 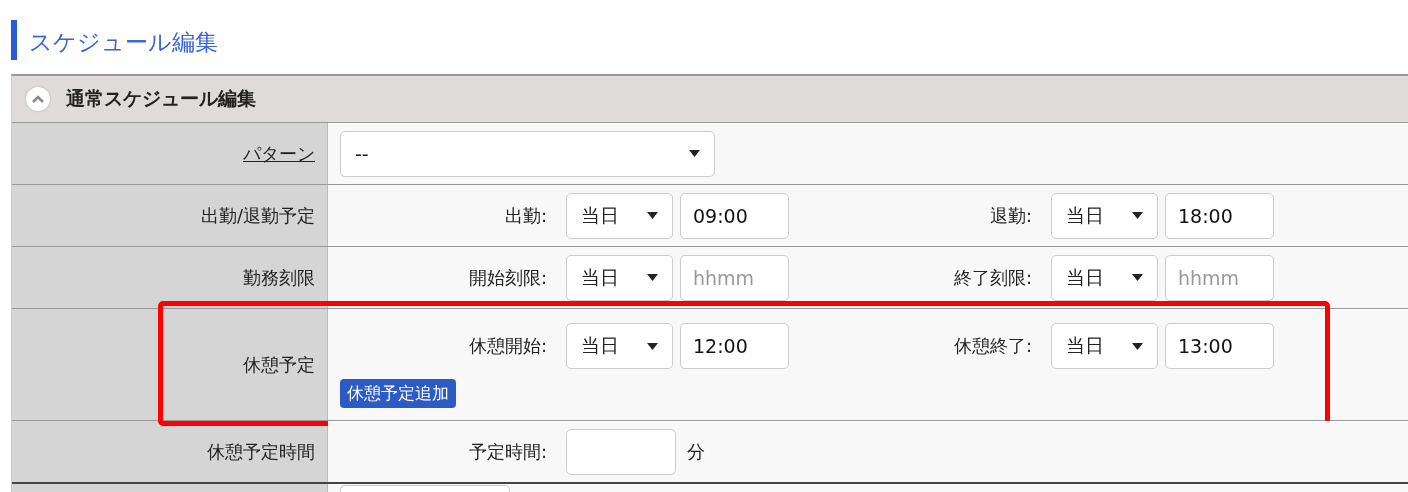 I want to click on field-label: 開始刻限:, so click(x=507, y=277).